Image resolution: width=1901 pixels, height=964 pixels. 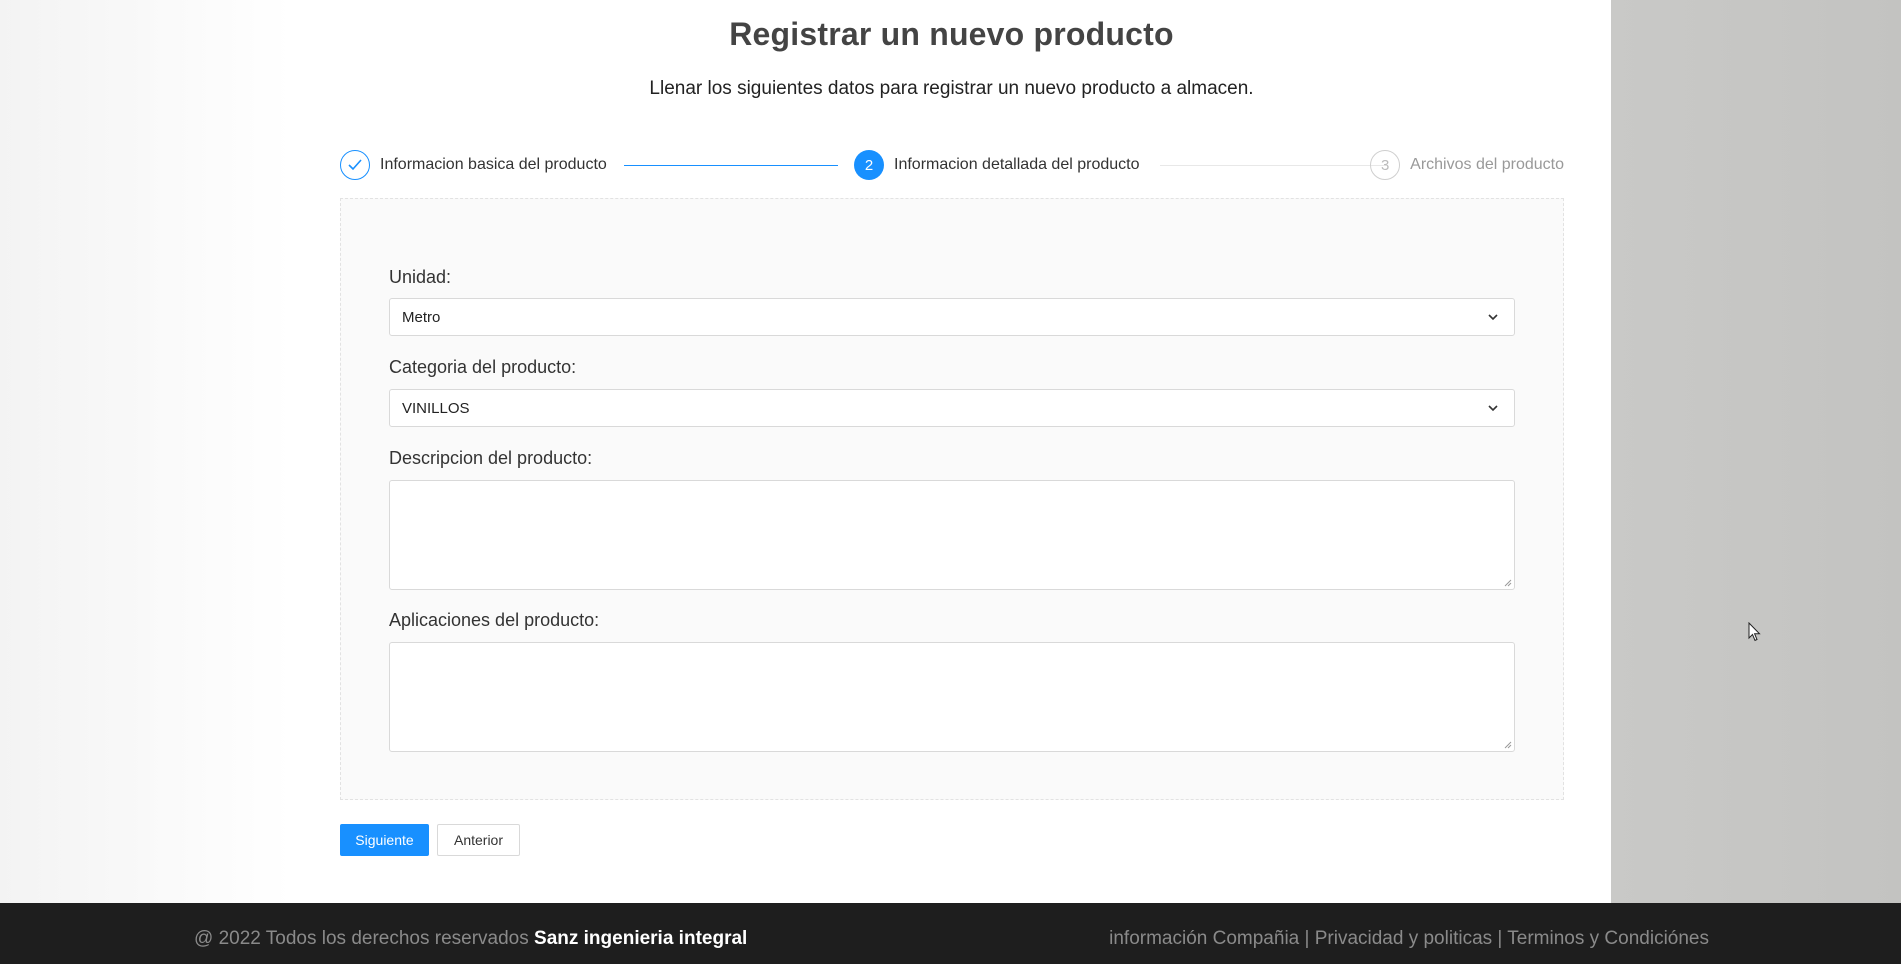 What do you see at coordinates (483, 367) in the screenshot?
I see `categoria-label: Categoria del producto:` at bounding box center [483, 367].